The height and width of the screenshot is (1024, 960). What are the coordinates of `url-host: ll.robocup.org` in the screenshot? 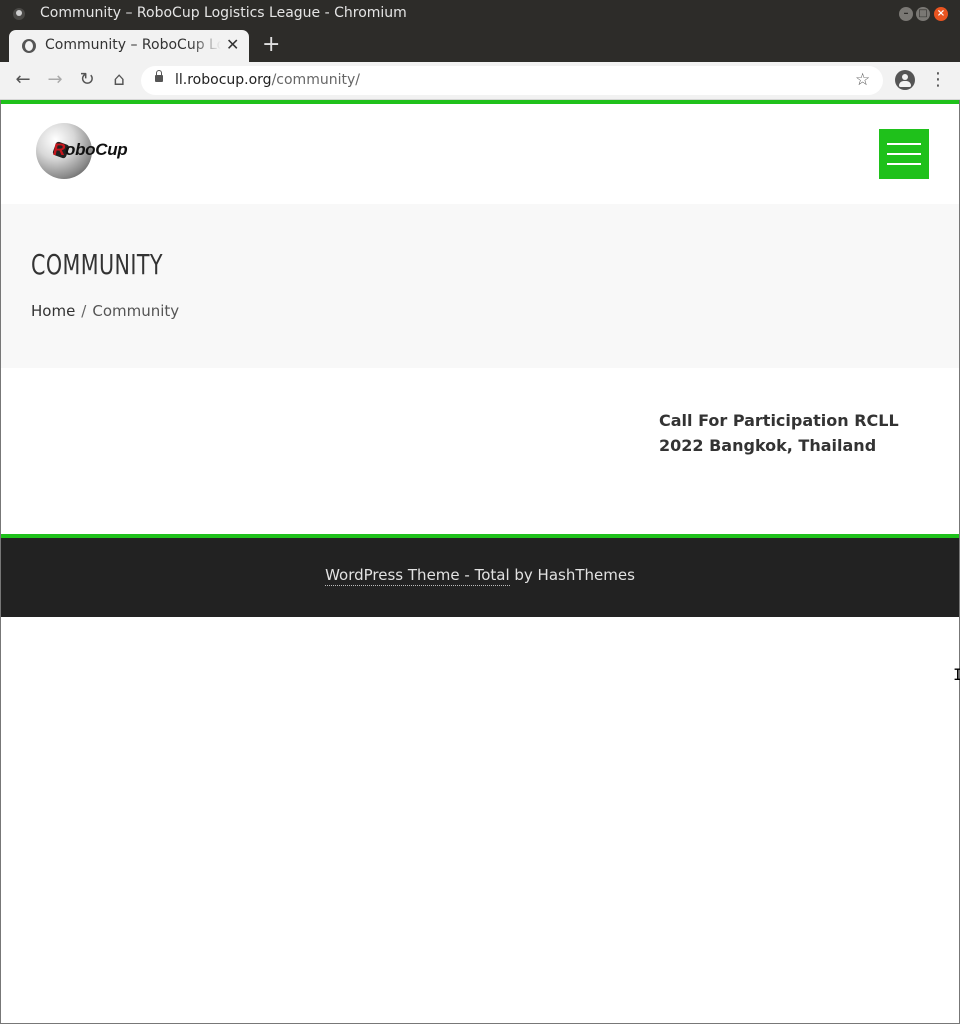 It's located at (223, 80).